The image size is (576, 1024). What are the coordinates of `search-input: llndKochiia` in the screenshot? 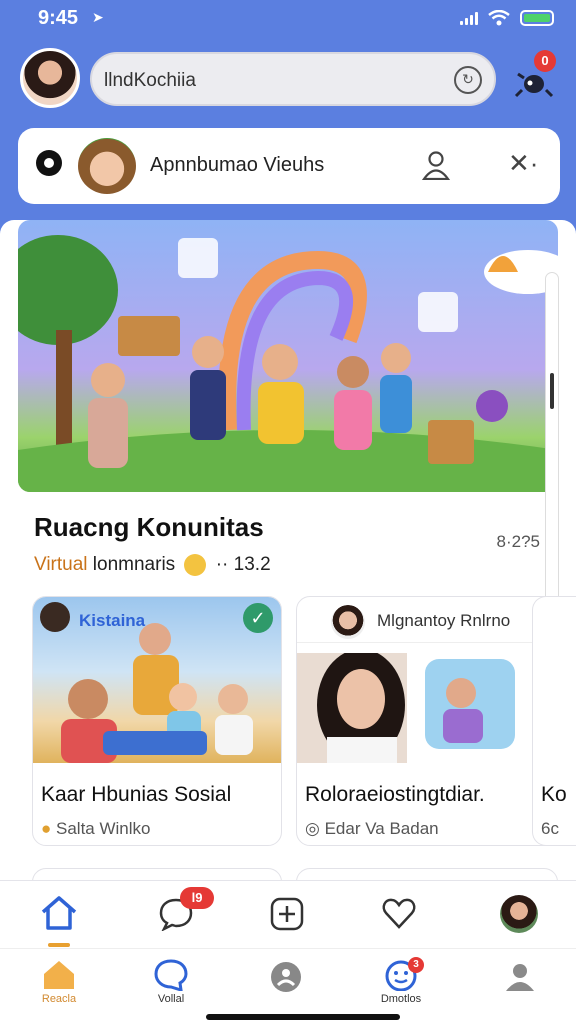 It's located at (150, 81).